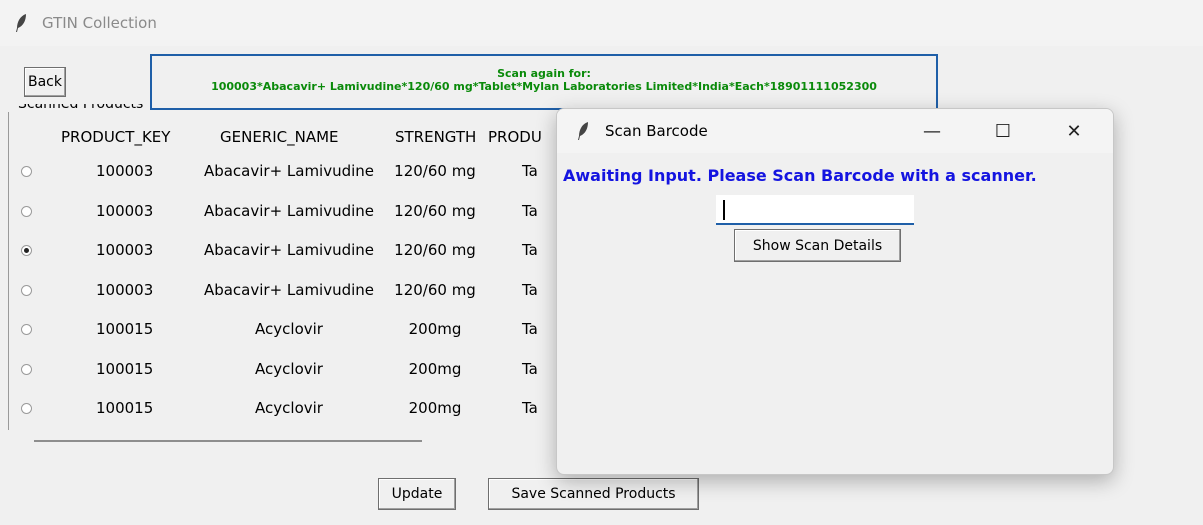  I want to click on horizontal-scrollbar, so click(228, 441).